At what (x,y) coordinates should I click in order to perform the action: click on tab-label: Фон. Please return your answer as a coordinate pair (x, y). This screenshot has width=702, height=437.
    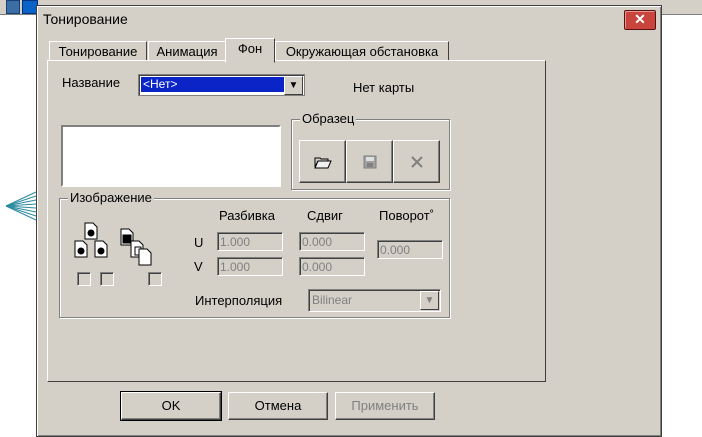
    Looking at the image, I should click on (250, 48).